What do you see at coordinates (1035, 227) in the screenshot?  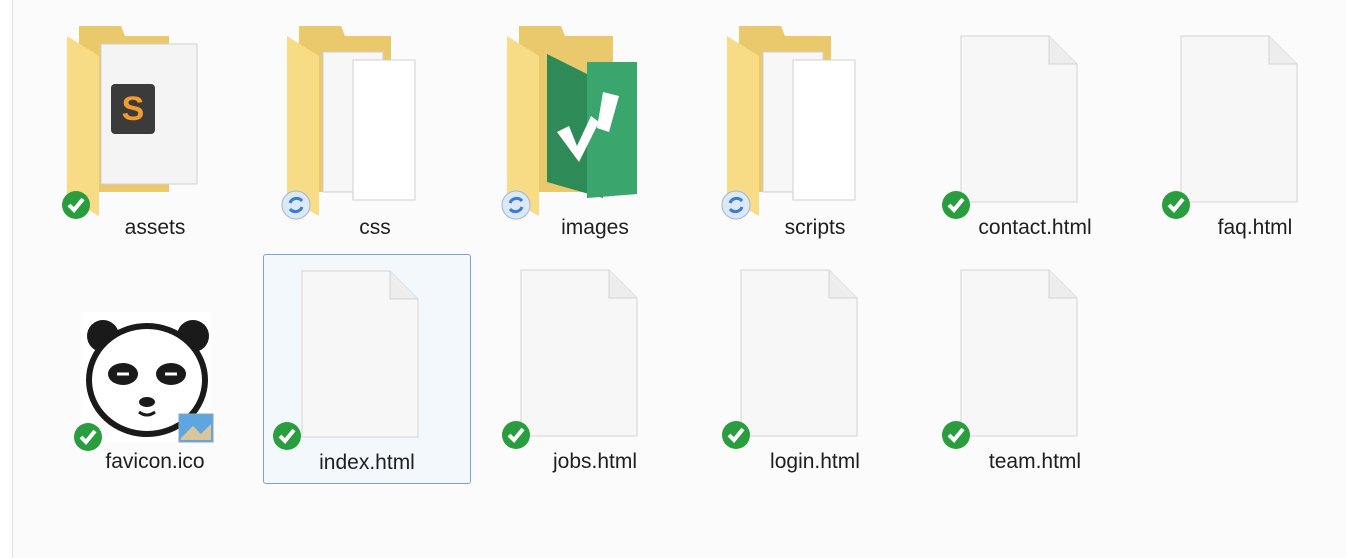 I see `item-label: contact.html` at bounding box center [1035, 227].